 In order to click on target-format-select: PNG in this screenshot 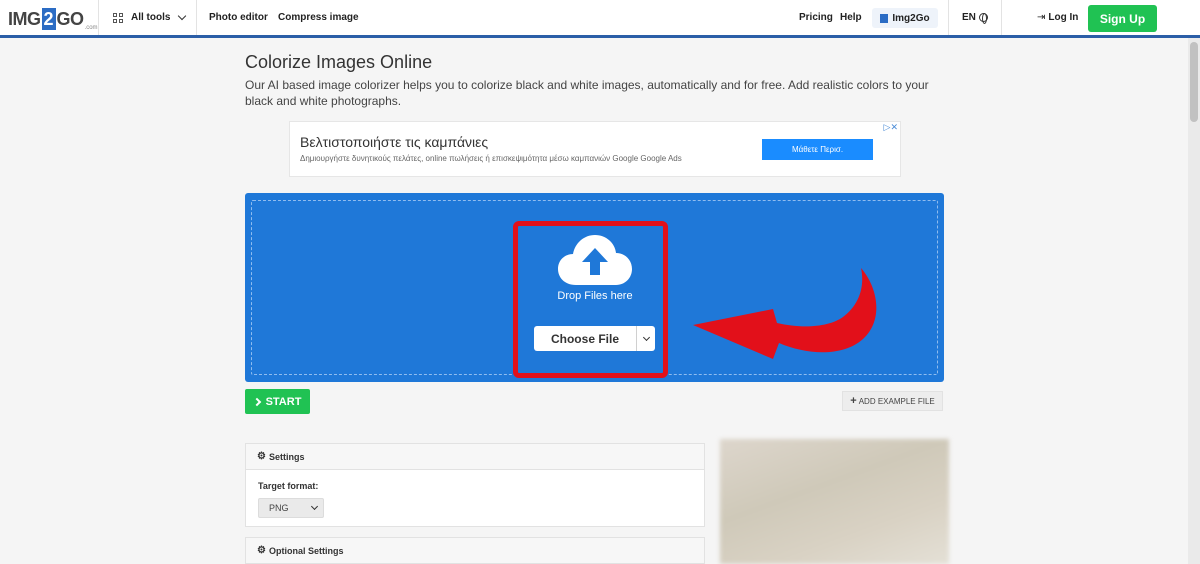, I will do `click(291, 508)`.